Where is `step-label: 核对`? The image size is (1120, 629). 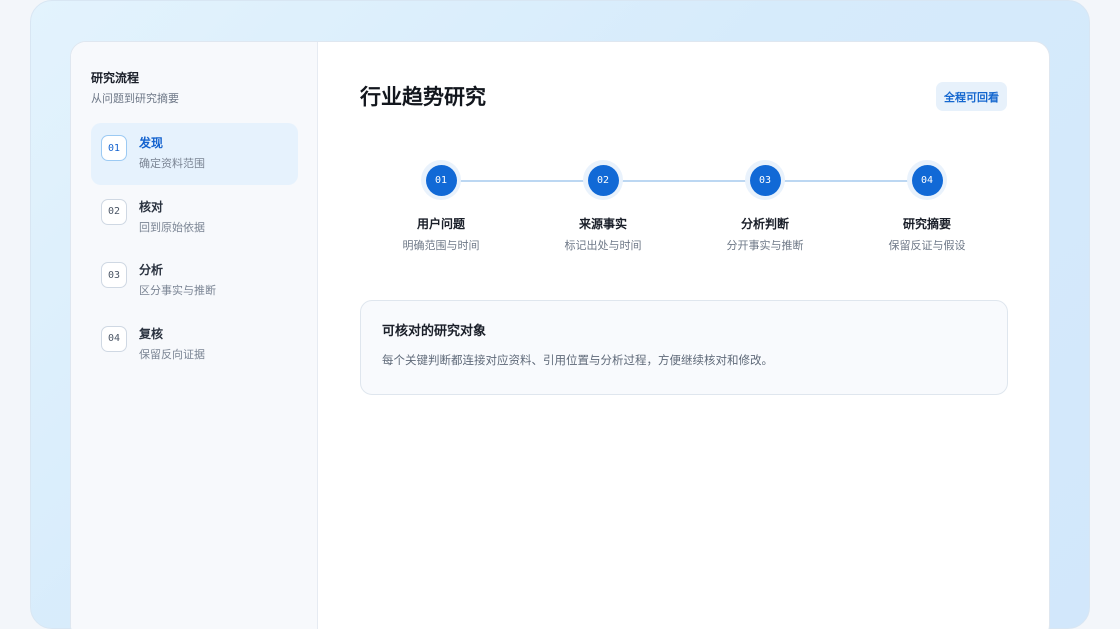 step-label: 核对 is located at coordinates (151, 206).